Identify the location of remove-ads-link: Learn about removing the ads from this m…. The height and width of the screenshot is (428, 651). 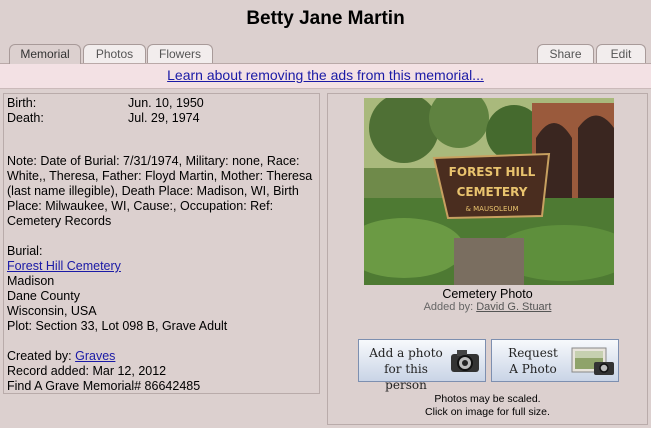
(325, 75).